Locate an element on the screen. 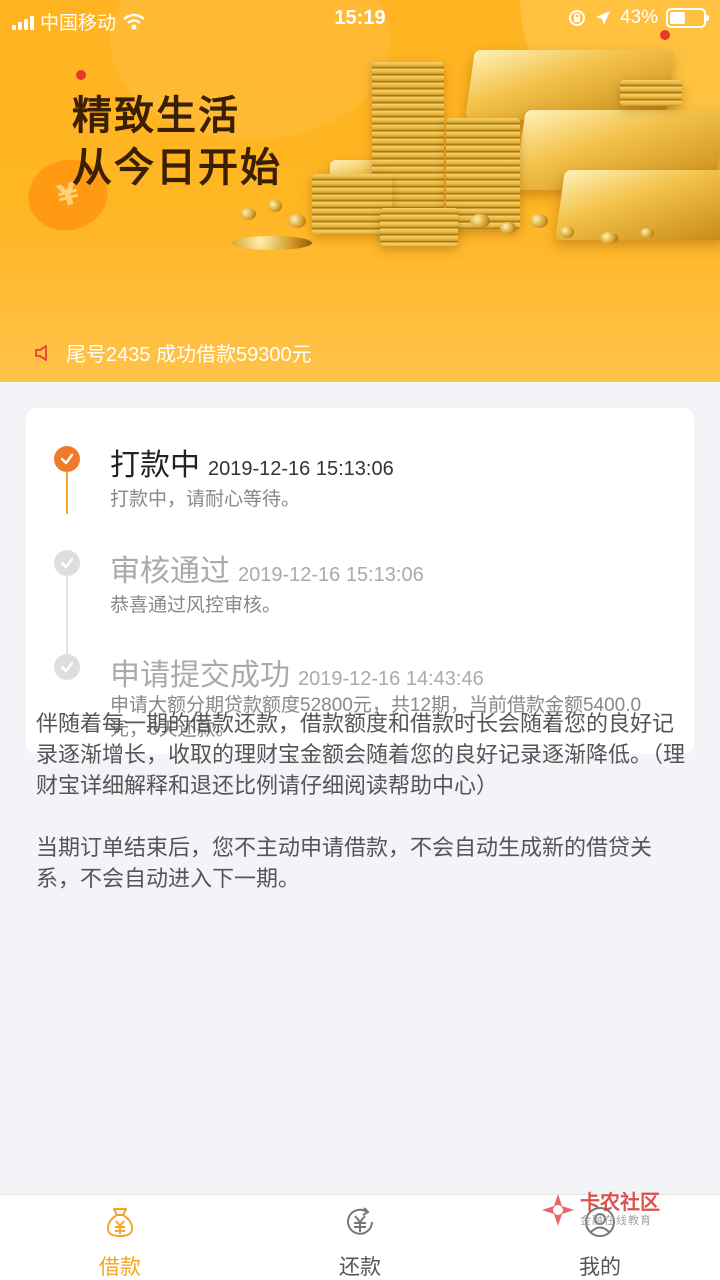  battery-icon is located at coordinates (687, 18).